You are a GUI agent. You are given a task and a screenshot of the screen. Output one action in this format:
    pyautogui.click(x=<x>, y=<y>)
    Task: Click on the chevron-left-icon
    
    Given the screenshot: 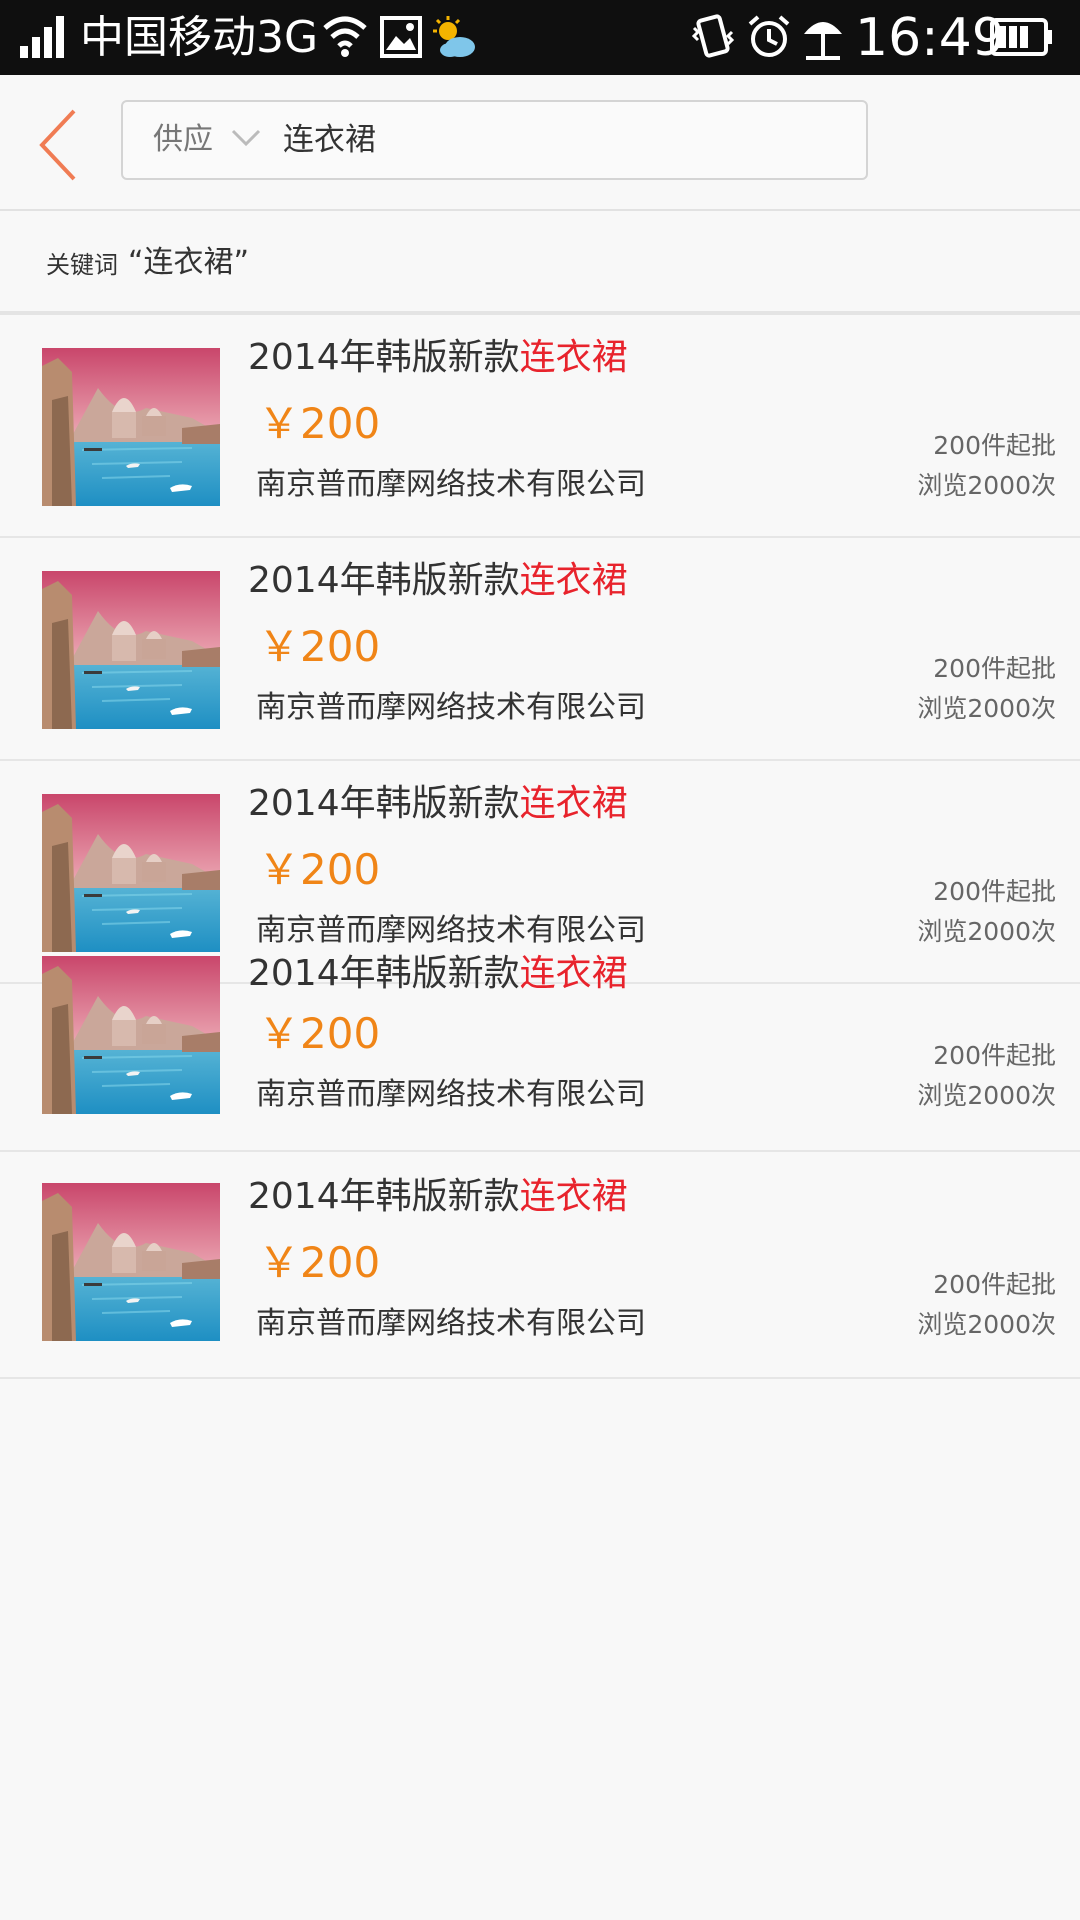 What is the action you would take?
    pyautogui.click(x=60, y=145)
    